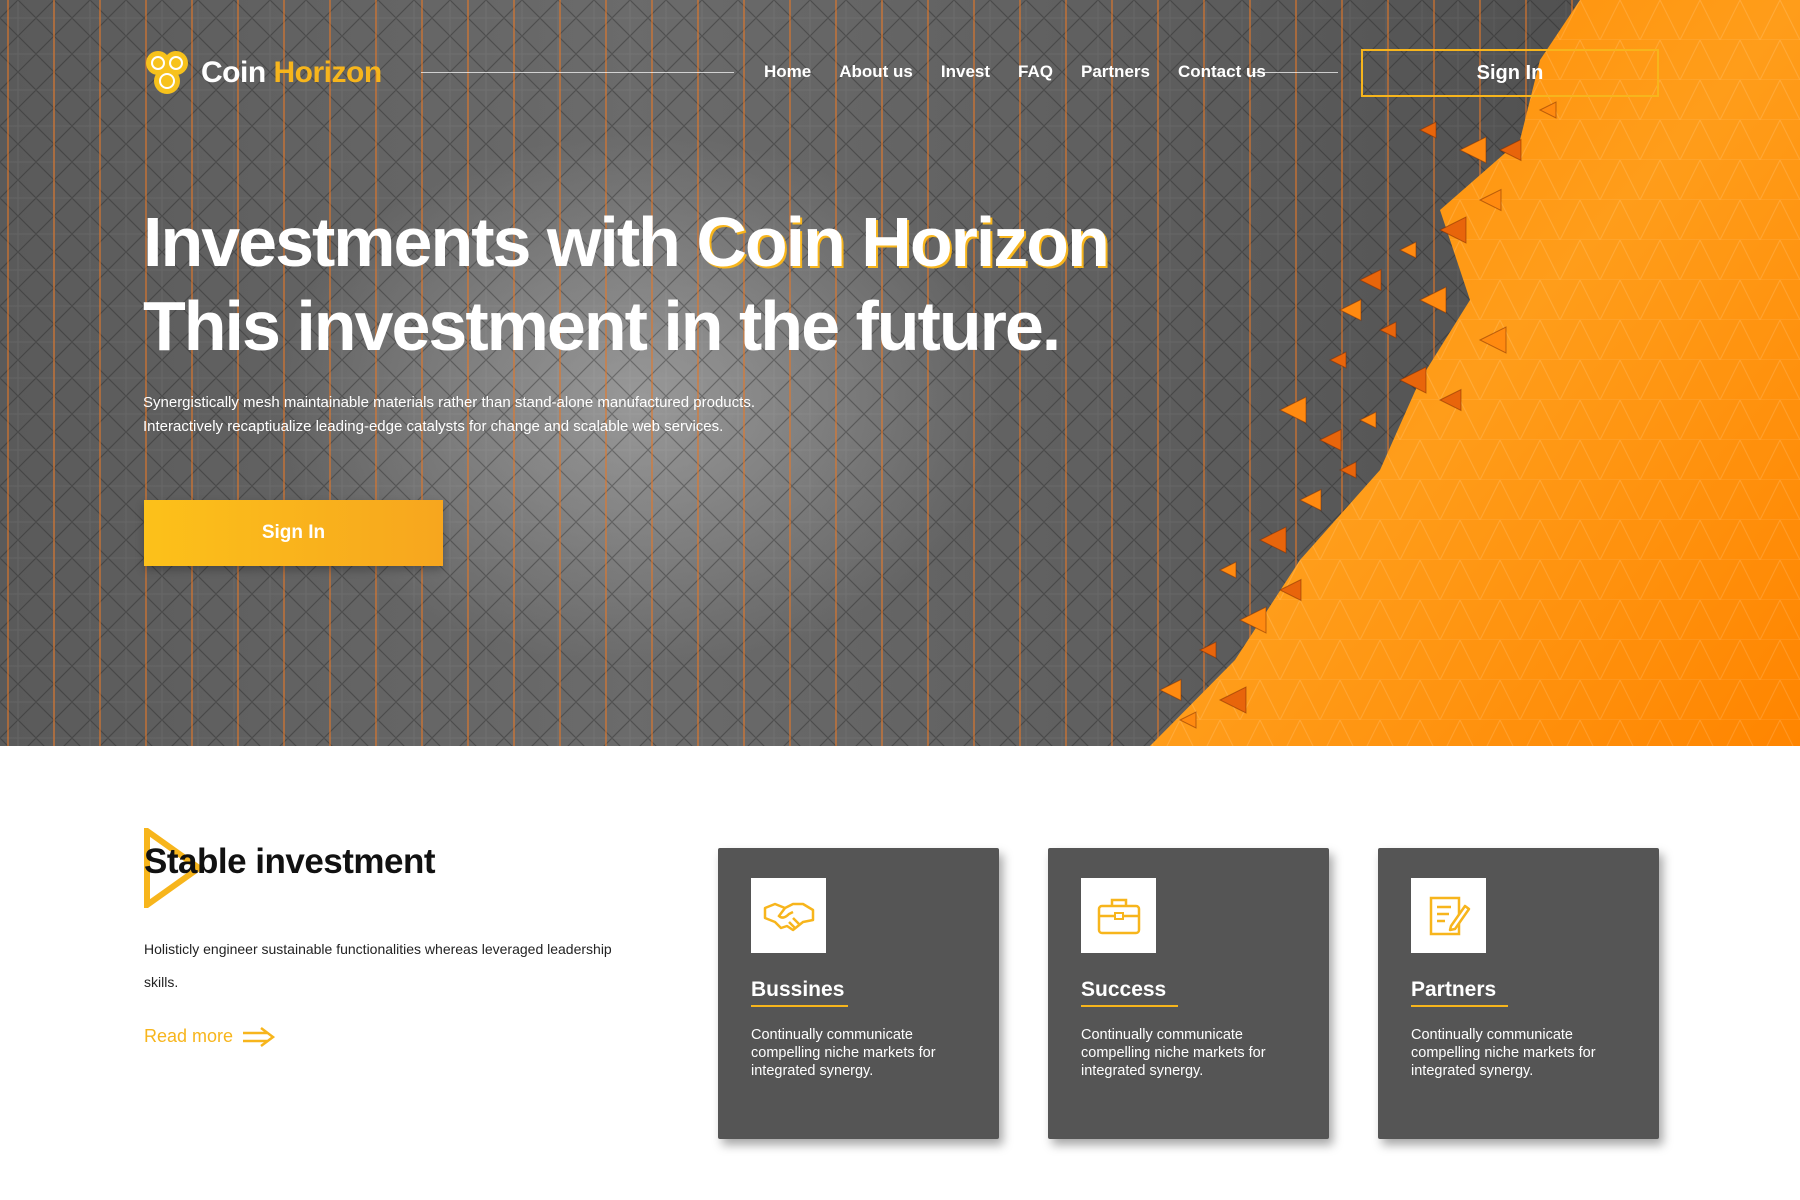 Image resolution: width=1800 pixels, height=1200 pixels. I want to click on read-more-label: Read more, so click(189, 1036).